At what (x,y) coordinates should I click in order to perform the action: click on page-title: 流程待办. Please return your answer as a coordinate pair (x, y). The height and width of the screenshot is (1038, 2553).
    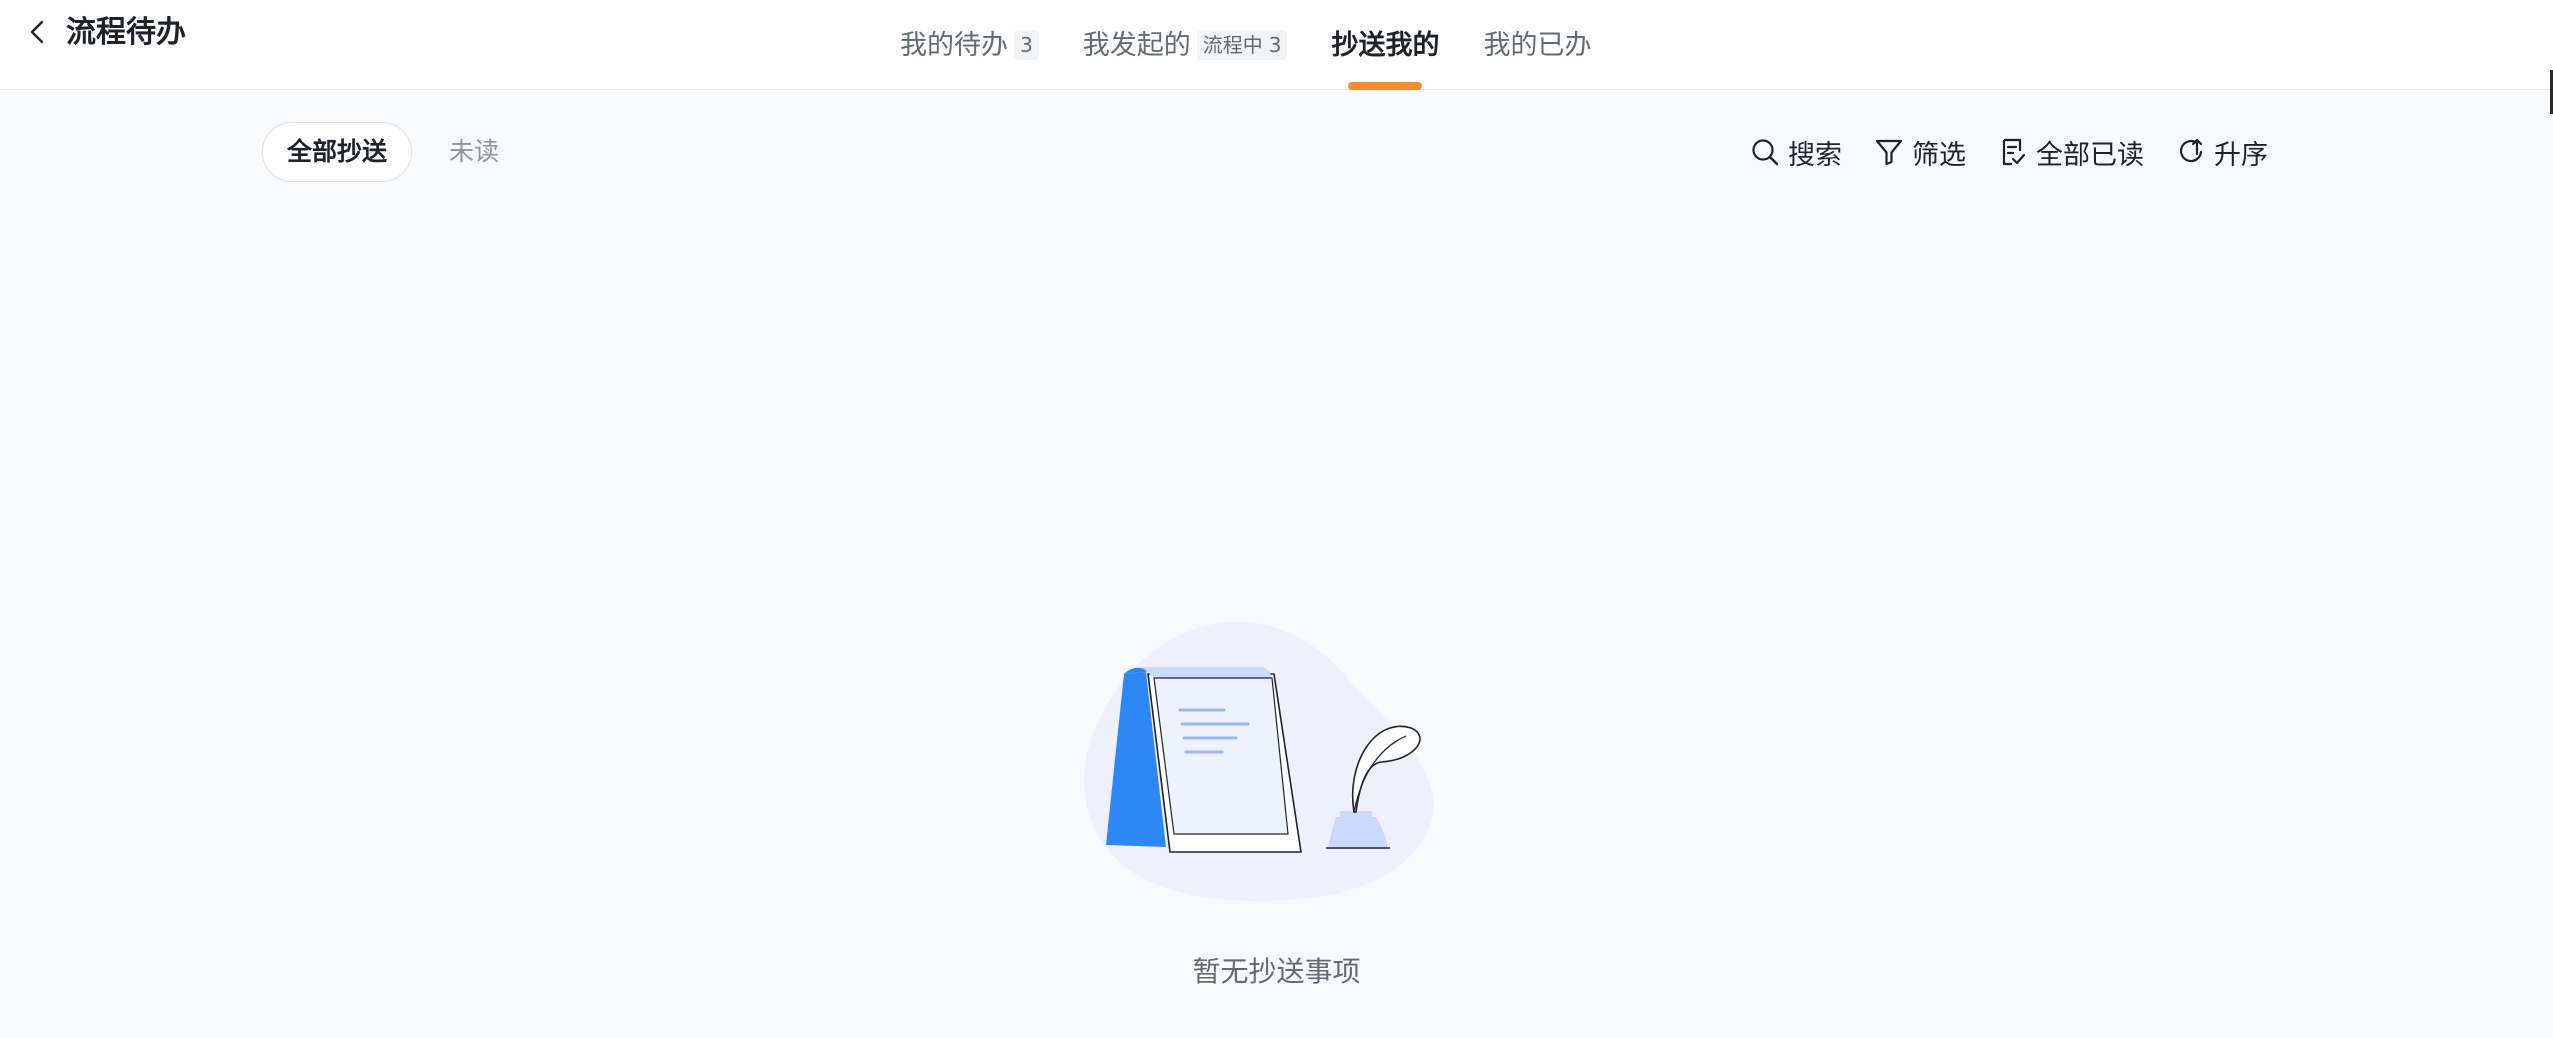
    Looking at the image, I should click on (126, 32).